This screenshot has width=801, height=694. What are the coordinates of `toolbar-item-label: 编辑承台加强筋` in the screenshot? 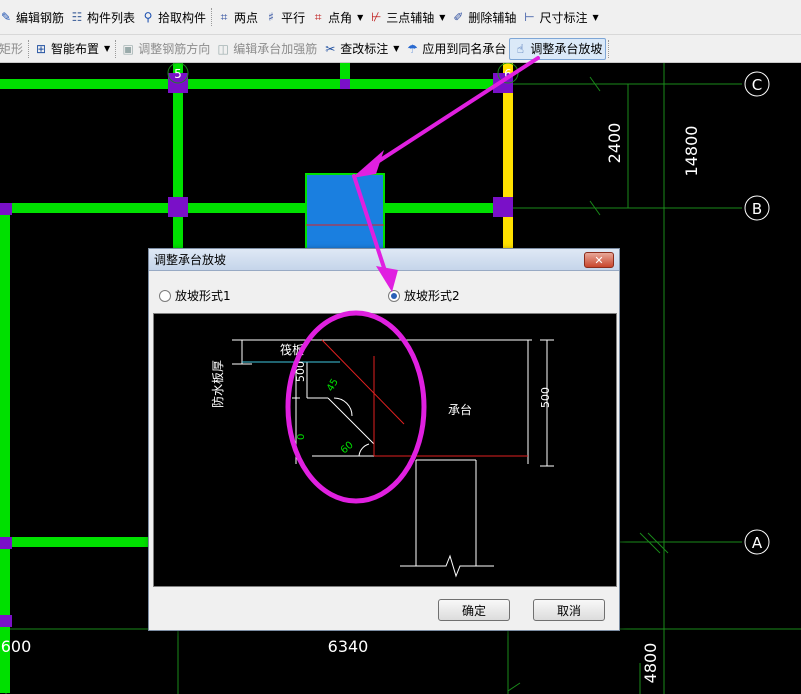 It's located at (275, 49).